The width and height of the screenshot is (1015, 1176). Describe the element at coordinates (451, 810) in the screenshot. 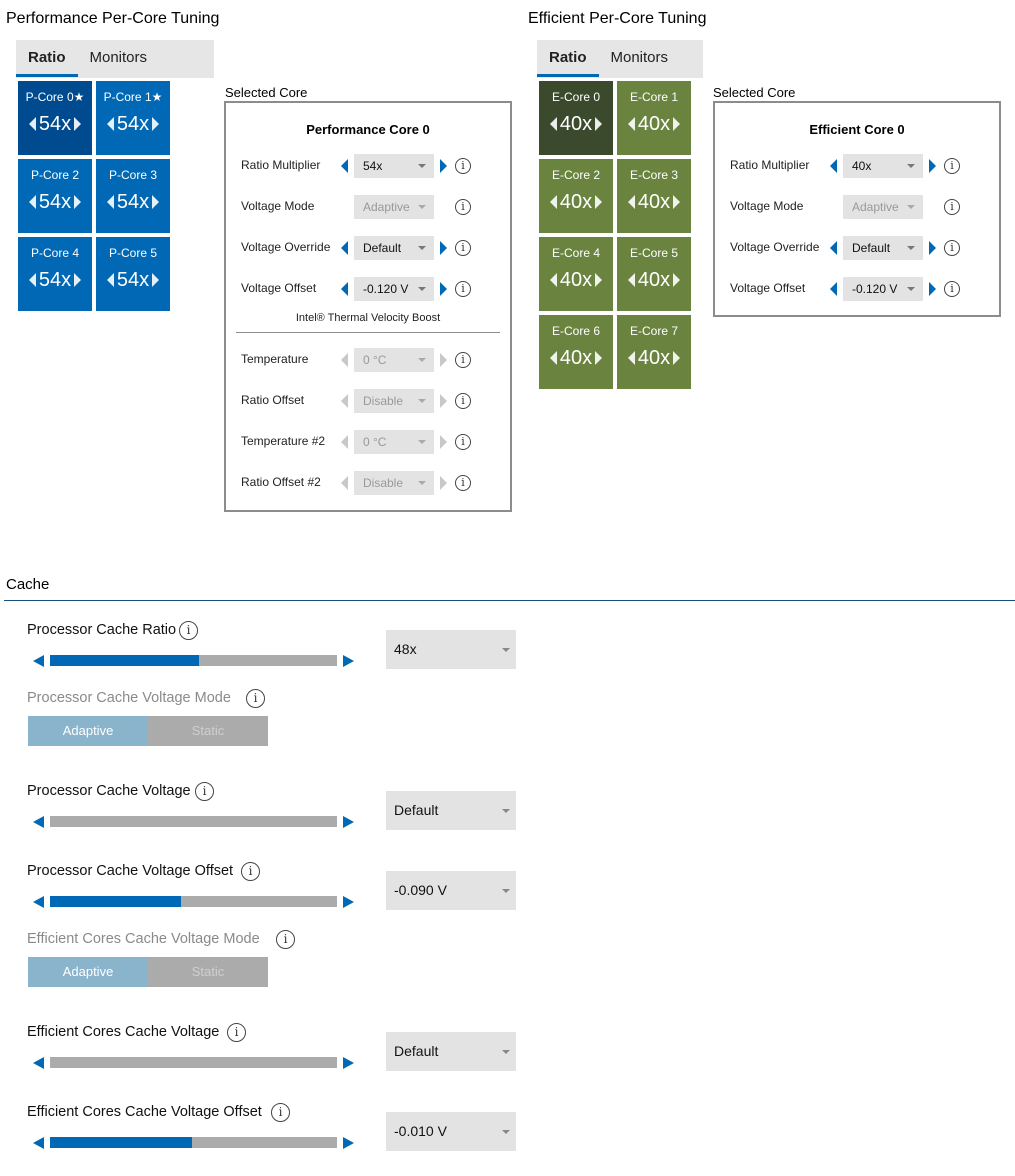

I see `processor-cache-voltage-dropdown: Default` at that location.